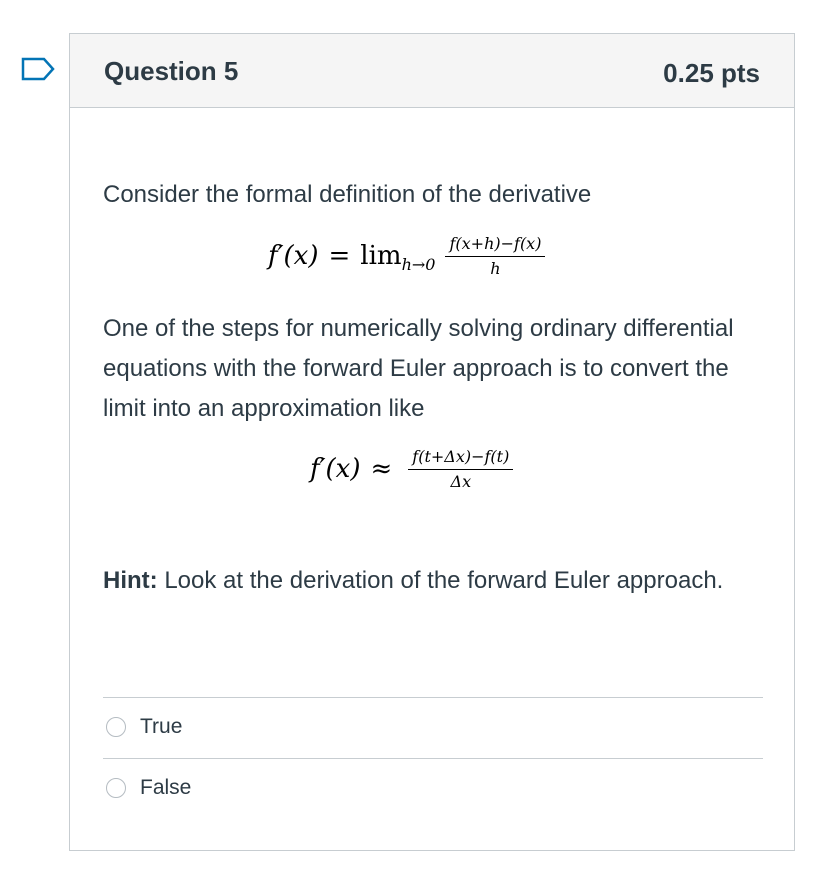 The width and height of the screenshot is (824, 890). I want to click on answer-label: False, so click(166, 787).